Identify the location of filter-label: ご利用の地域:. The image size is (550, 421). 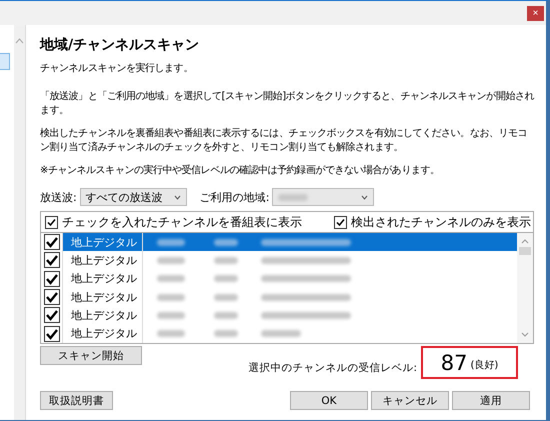
(235, 197).